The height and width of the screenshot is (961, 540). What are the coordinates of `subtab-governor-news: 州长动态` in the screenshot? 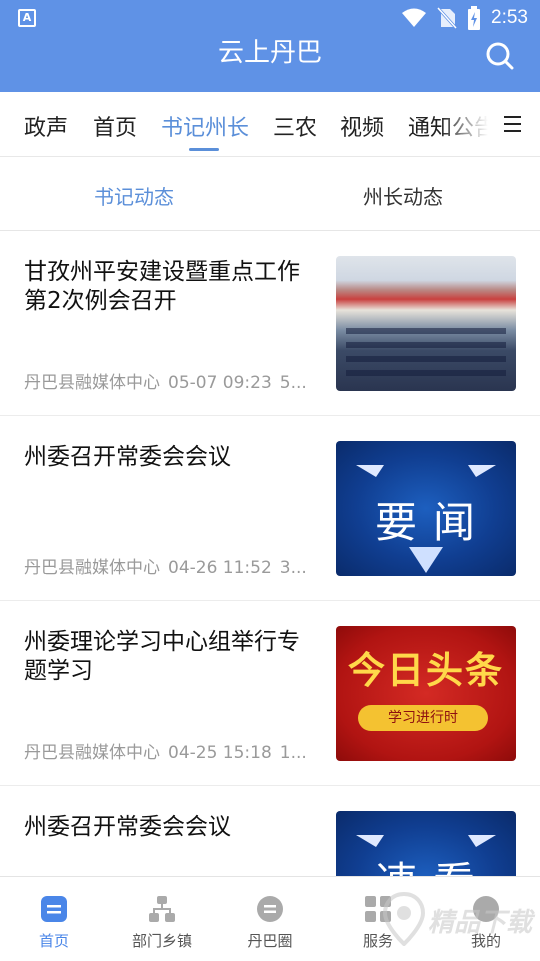 It's located at (403, 195).